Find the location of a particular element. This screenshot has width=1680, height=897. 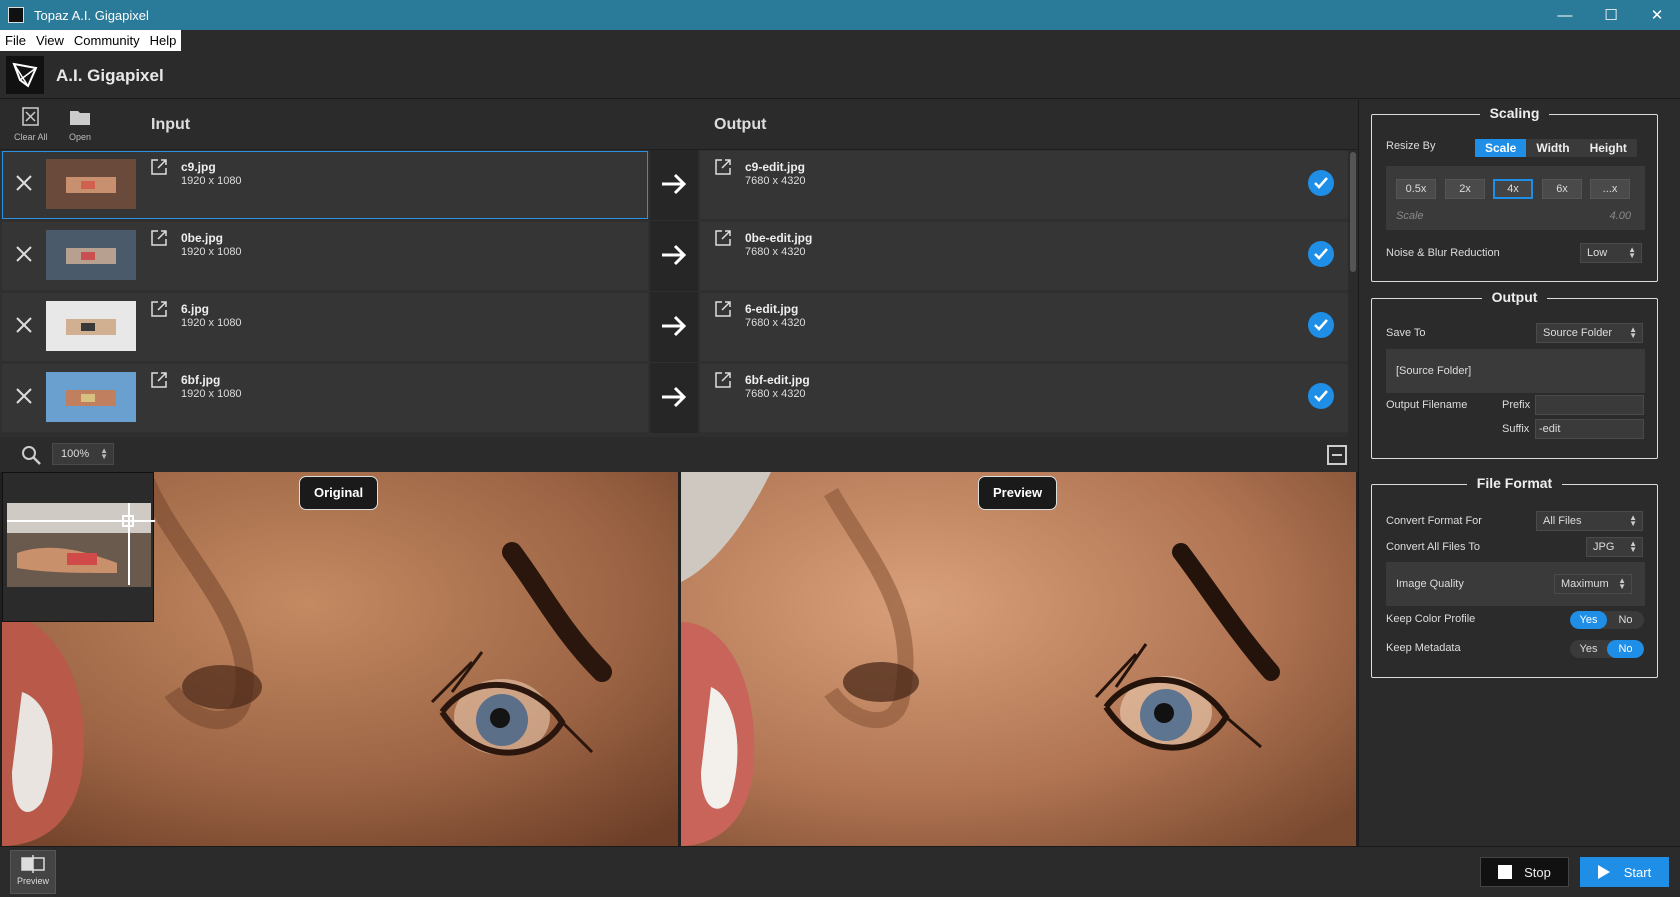

image-quality-select: Maximum ▲ ▼ is located at coordinates (1593, 584).